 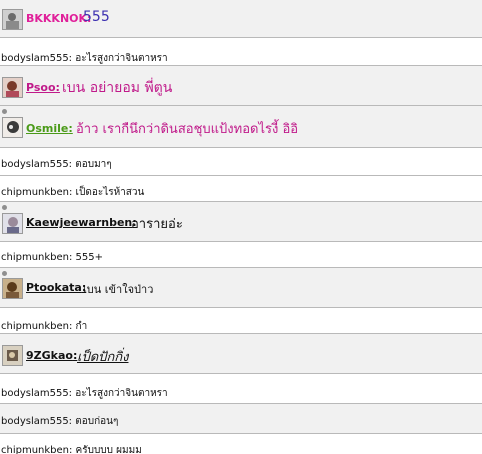 I want to click on user-post-row: Ptookata: เบน เข้าใจป่าว, so click(x=241, y=288).